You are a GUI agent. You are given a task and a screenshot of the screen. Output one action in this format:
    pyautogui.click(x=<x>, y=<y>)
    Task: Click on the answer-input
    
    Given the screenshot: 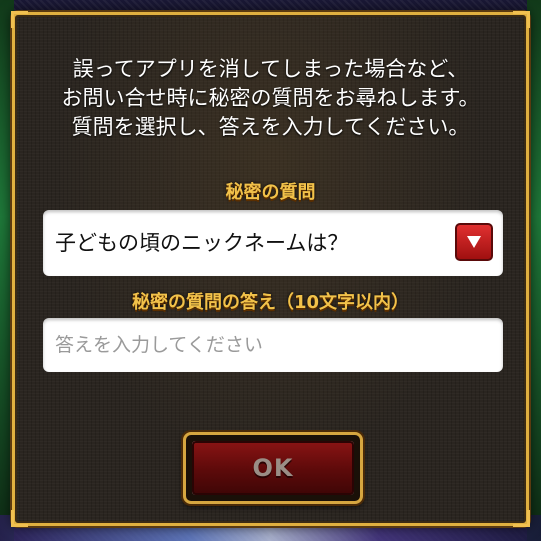 What is the action you would take?
    pyautogui.click(x=273, y=345)
    